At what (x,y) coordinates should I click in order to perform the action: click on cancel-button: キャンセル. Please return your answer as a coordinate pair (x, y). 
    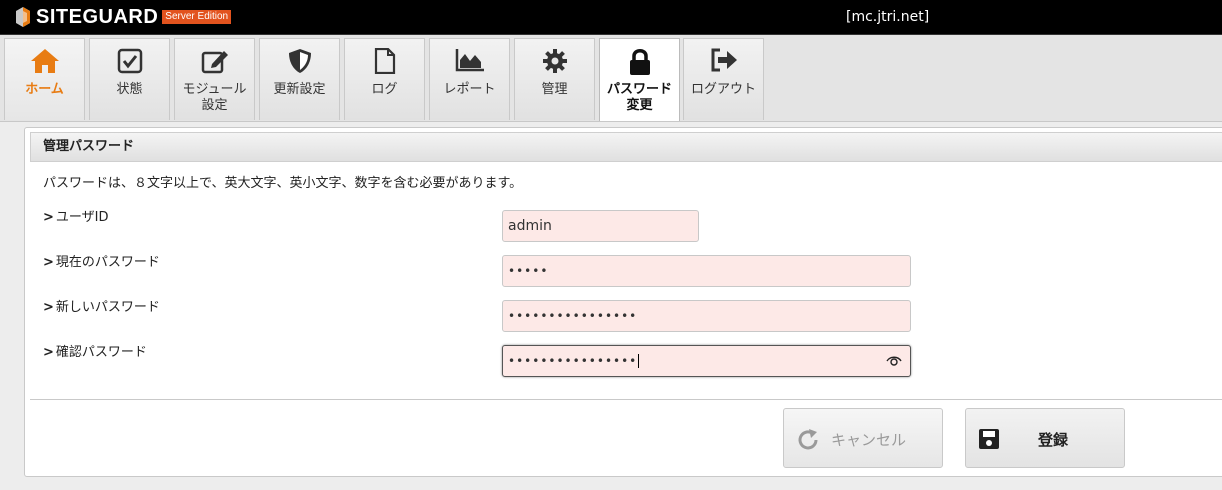
    Looking at the image, I should click on (863, 438).